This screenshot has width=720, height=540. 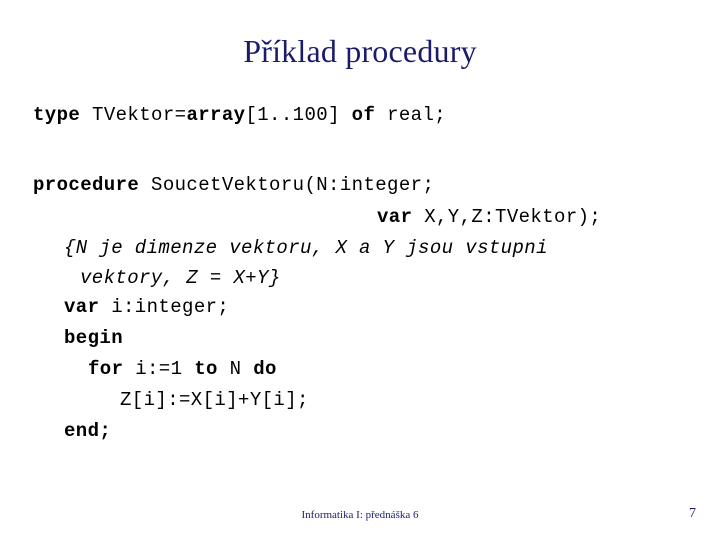 I want to click on keyword-to: to, so click(x=206, y=369).